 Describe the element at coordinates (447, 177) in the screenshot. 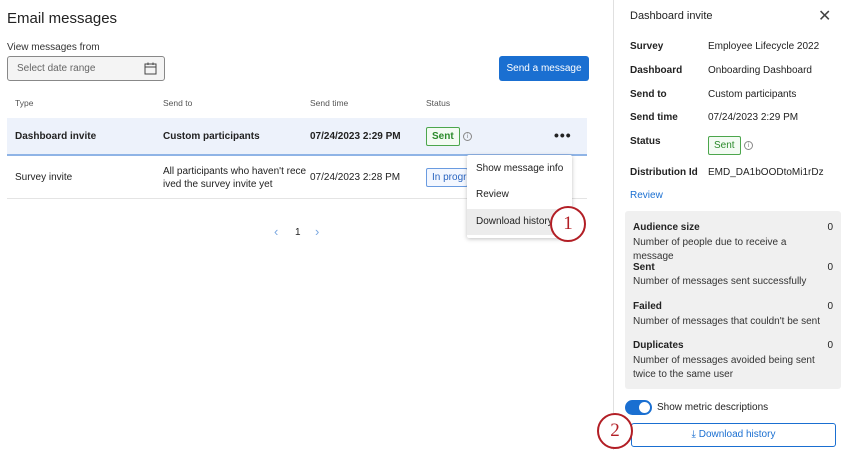

I see `status-badge: In progress` at that location.